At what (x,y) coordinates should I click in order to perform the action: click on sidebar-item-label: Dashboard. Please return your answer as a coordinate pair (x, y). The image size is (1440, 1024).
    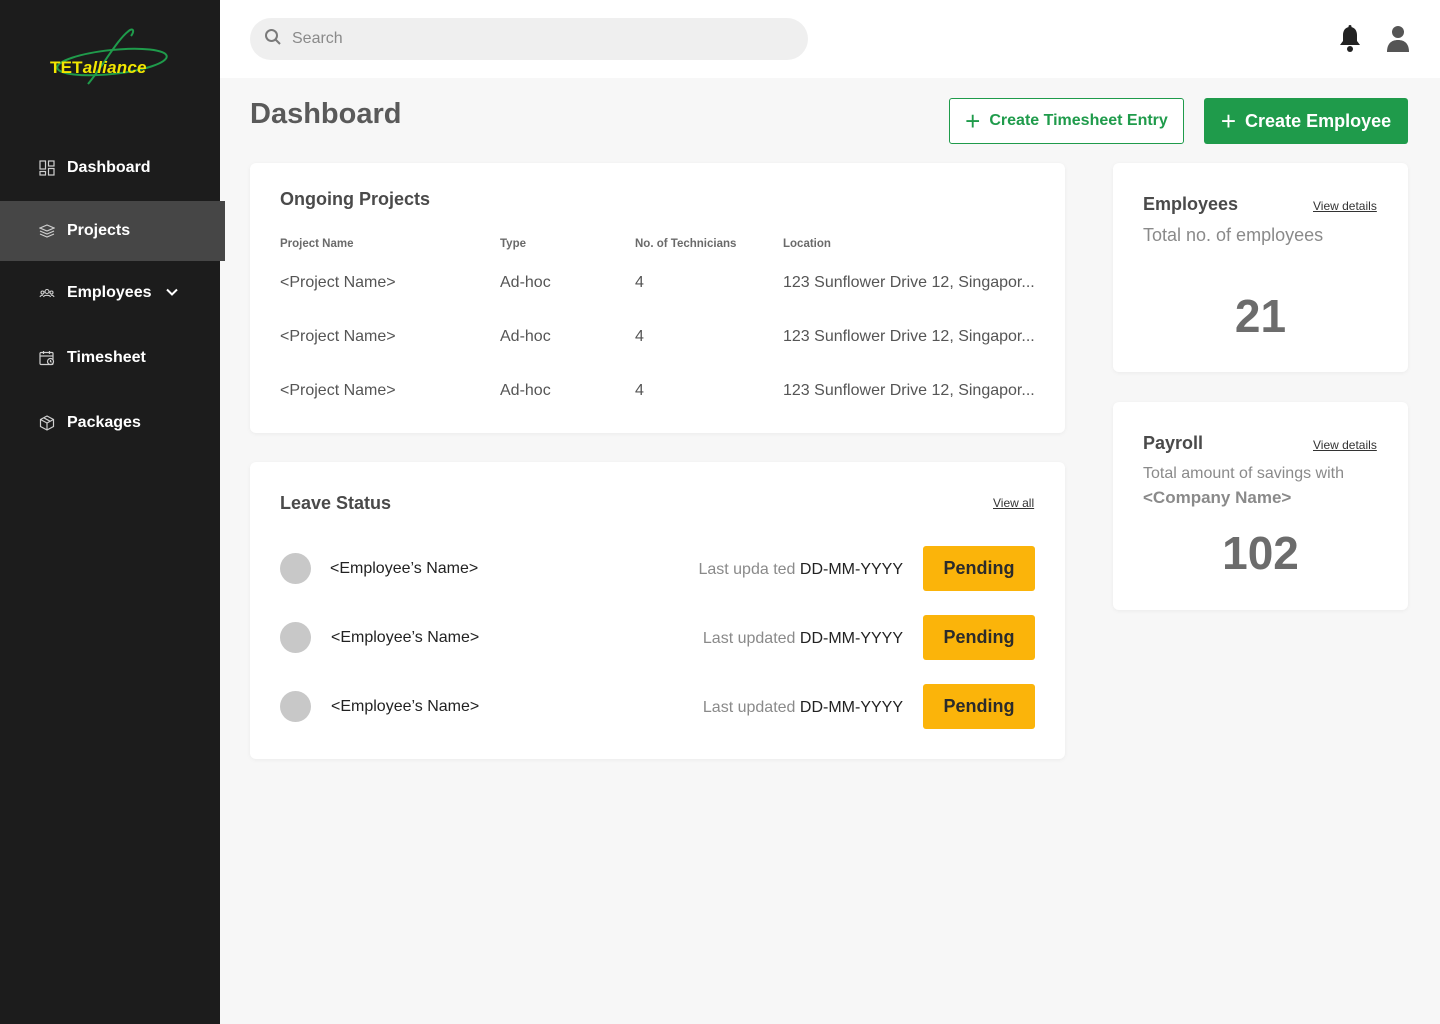
    Looking at the image, I should click on (109, 167).